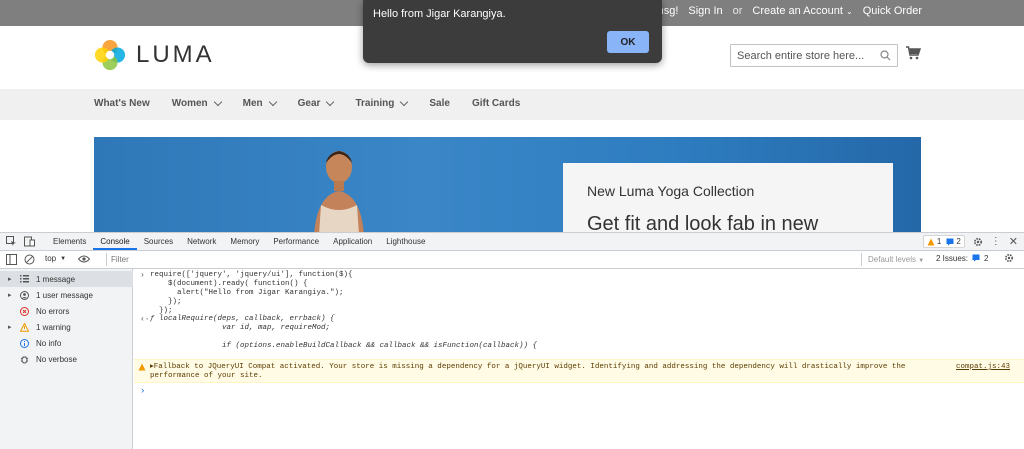  What do you see at coordinates (896, 259) in the screenshot?
I see `log-levels-dropdown: Default levels ▼` at bounding box center [896, 259].